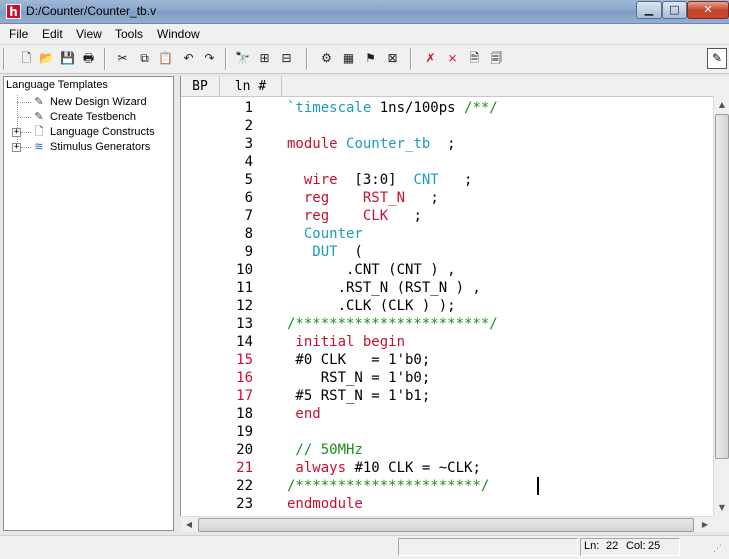  What do you see at coordinates (447, 234) in the screenshot?
I see `code-line: 8 Counter` at bounding box center [447, 234].